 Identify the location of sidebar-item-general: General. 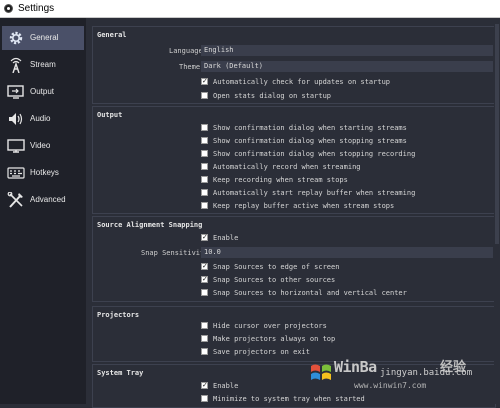
(43, 38).